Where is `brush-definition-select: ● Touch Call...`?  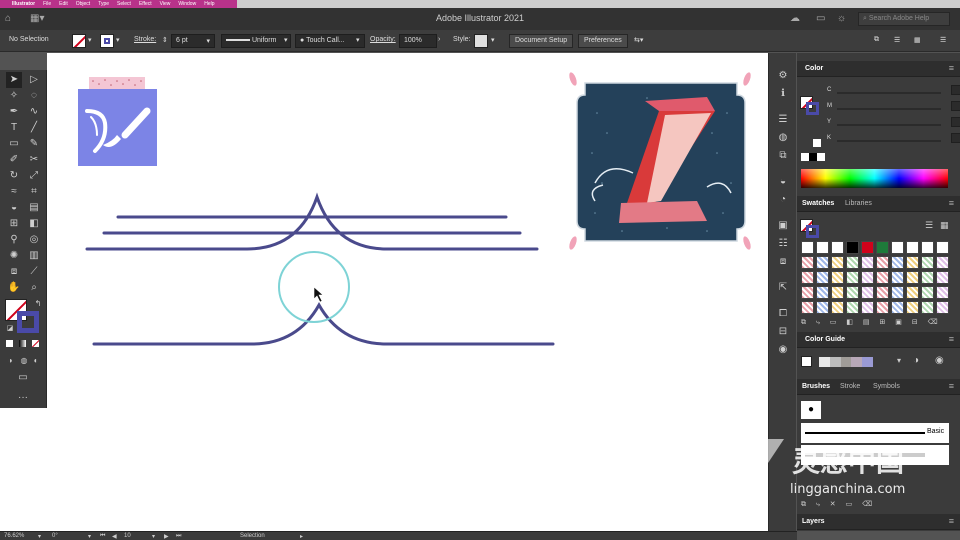 brush-definition-select: ● Touch Call... is located at coordinates (330, 41).